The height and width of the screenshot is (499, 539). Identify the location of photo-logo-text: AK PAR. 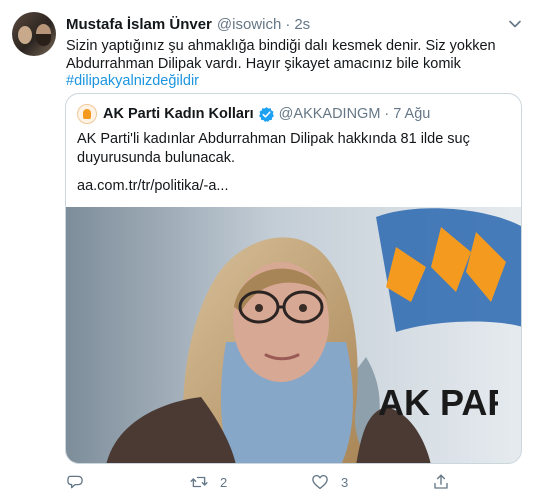
(438, 403).